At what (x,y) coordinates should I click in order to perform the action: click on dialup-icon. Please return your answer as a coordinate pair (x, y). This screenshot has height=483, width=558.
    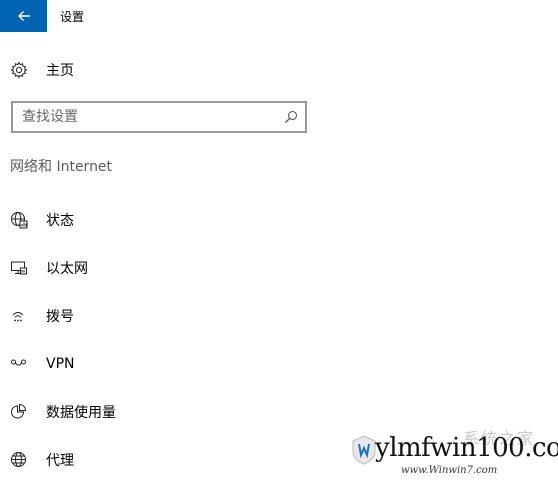
    Looking at the image, I should click on (22, 316).